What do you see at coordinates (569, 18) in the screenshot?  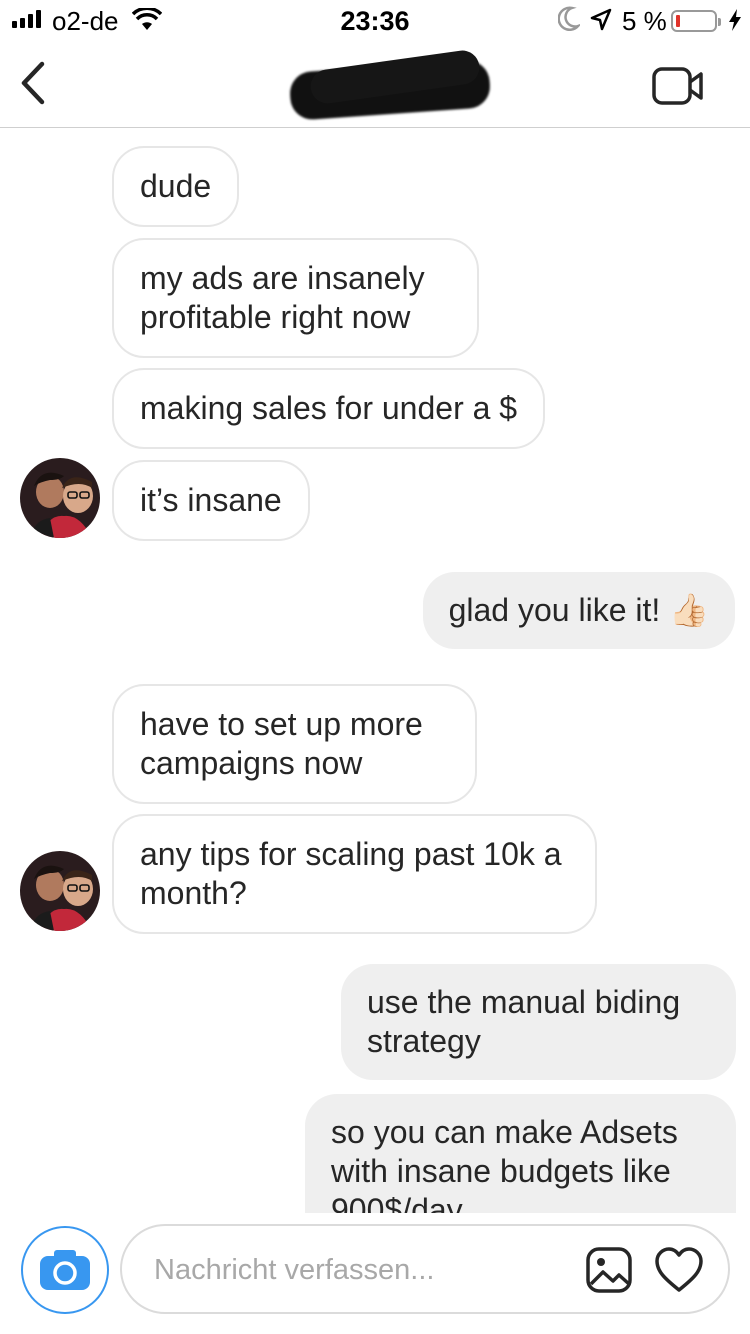 I see `moon-icon` at bounding box center [569, 18].